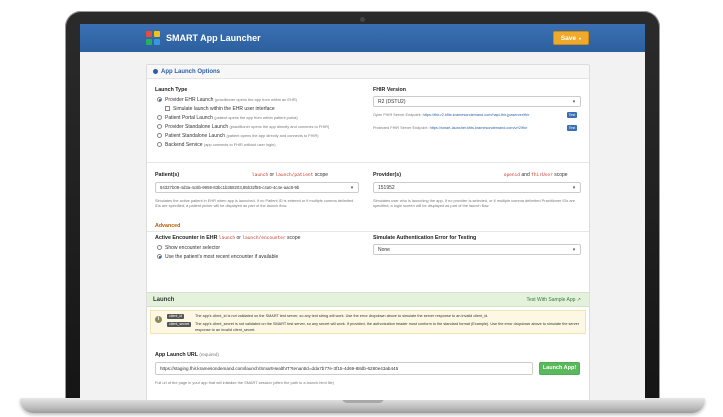 The width and height of the screenshot is (723, 417). What do you see at coordinates (179, 324) in the screenshot?
I see `client-secret-tag: client_secret` at bounding box center [179, 324].